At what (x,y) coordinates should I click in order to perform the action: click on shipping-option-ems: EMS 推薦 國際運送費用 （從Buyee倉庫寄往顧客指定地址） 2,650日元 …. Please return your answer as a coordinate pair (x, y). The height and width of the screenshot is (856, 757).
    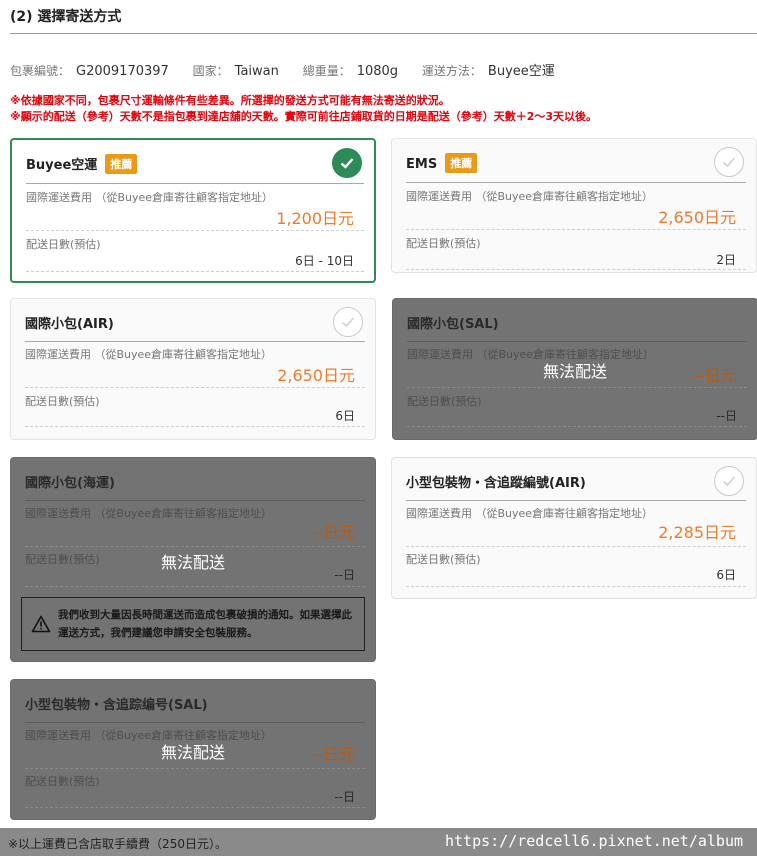
    Looking at the image, I should click on (574, 205).